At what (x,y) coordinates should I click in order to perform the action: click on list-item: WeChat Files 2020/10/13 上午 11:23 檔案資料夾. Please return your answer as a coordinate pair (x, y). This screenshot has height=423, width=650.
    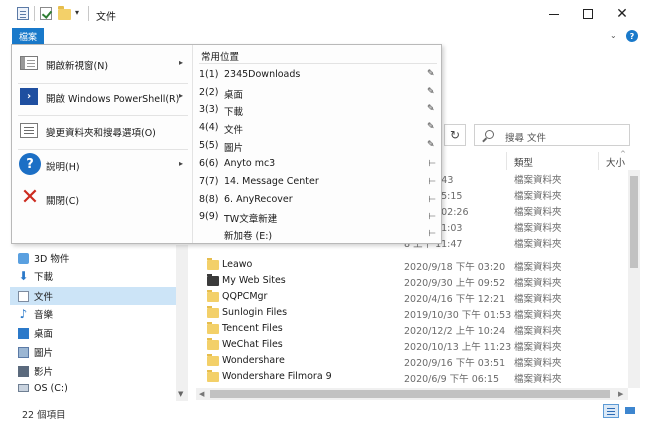
    Looking at the image, I should click on (411, 345).